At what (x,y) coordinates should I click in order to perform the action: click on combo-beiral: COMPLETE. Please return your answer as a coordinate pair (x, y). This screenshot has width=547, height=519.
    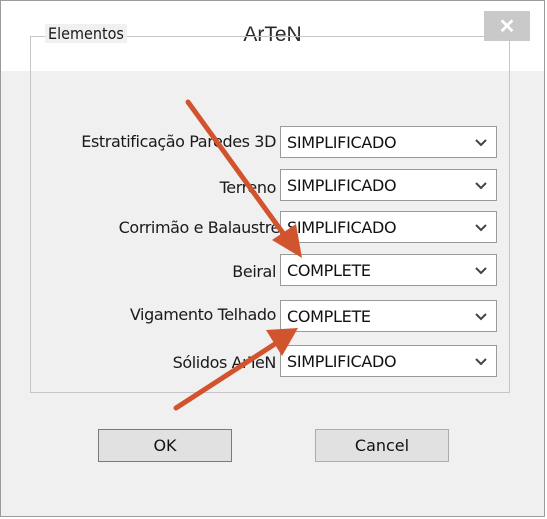
    Looking at the image, I should click on (388, 270).